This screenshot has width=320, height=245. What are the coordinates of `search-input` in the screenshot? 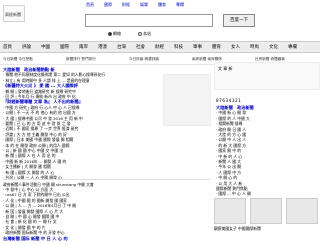 It's located at (149, 20).